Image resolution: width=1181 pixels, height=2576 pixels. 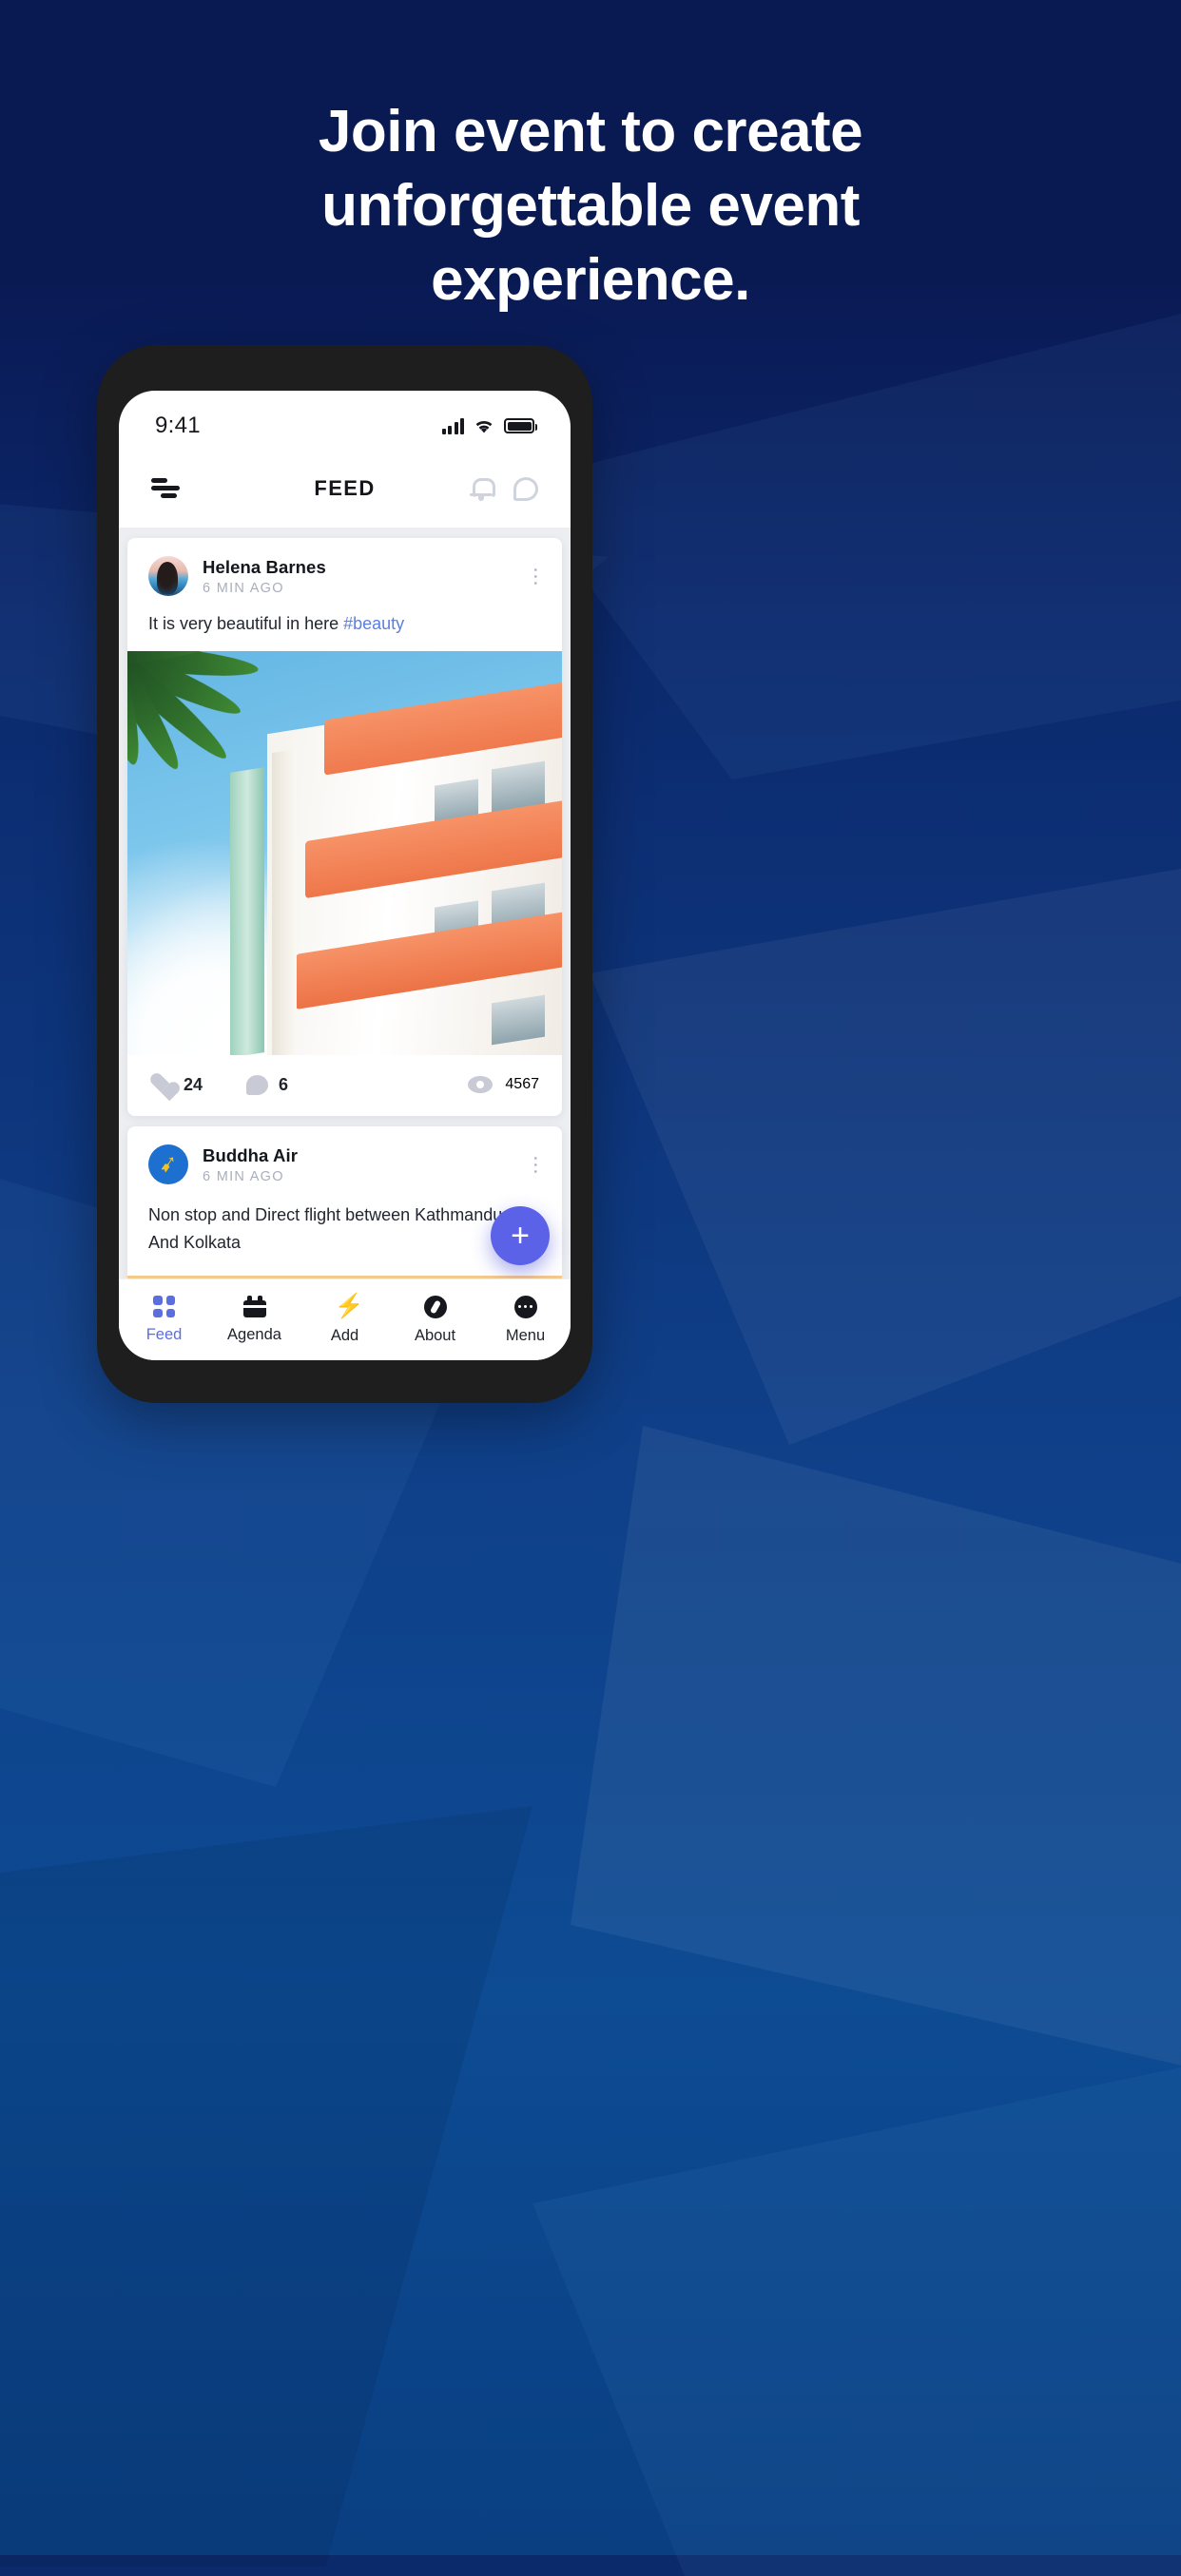 I want to click on status-bar: 9:41, so click(x=345, y=420).